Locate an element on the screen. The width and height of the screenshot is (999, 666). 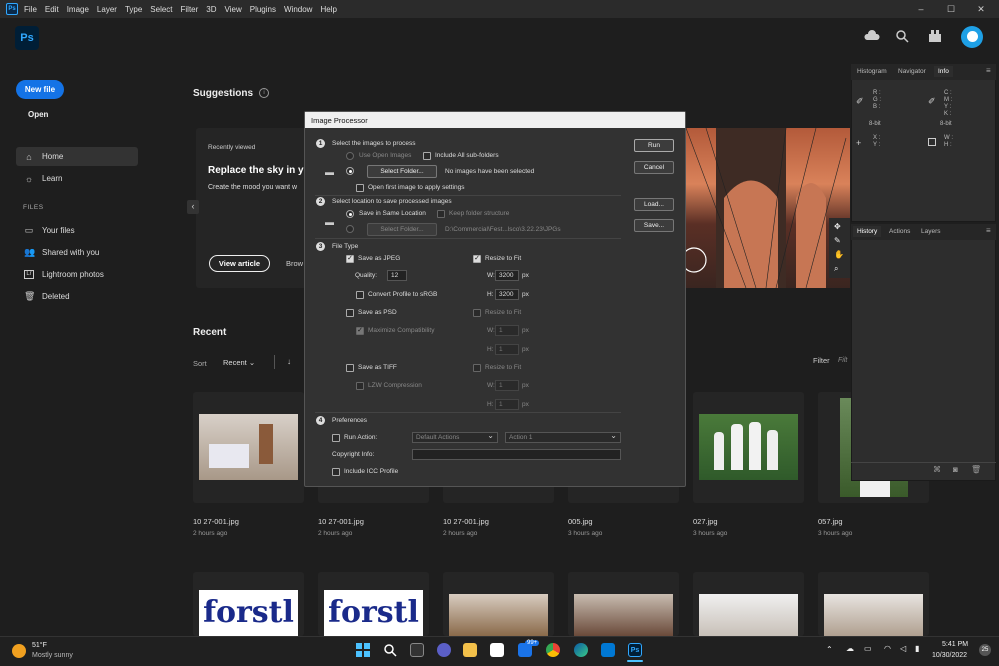
sidebar-item-lightroom: Lr Lightroom photos is located at coordinates (77, 274).